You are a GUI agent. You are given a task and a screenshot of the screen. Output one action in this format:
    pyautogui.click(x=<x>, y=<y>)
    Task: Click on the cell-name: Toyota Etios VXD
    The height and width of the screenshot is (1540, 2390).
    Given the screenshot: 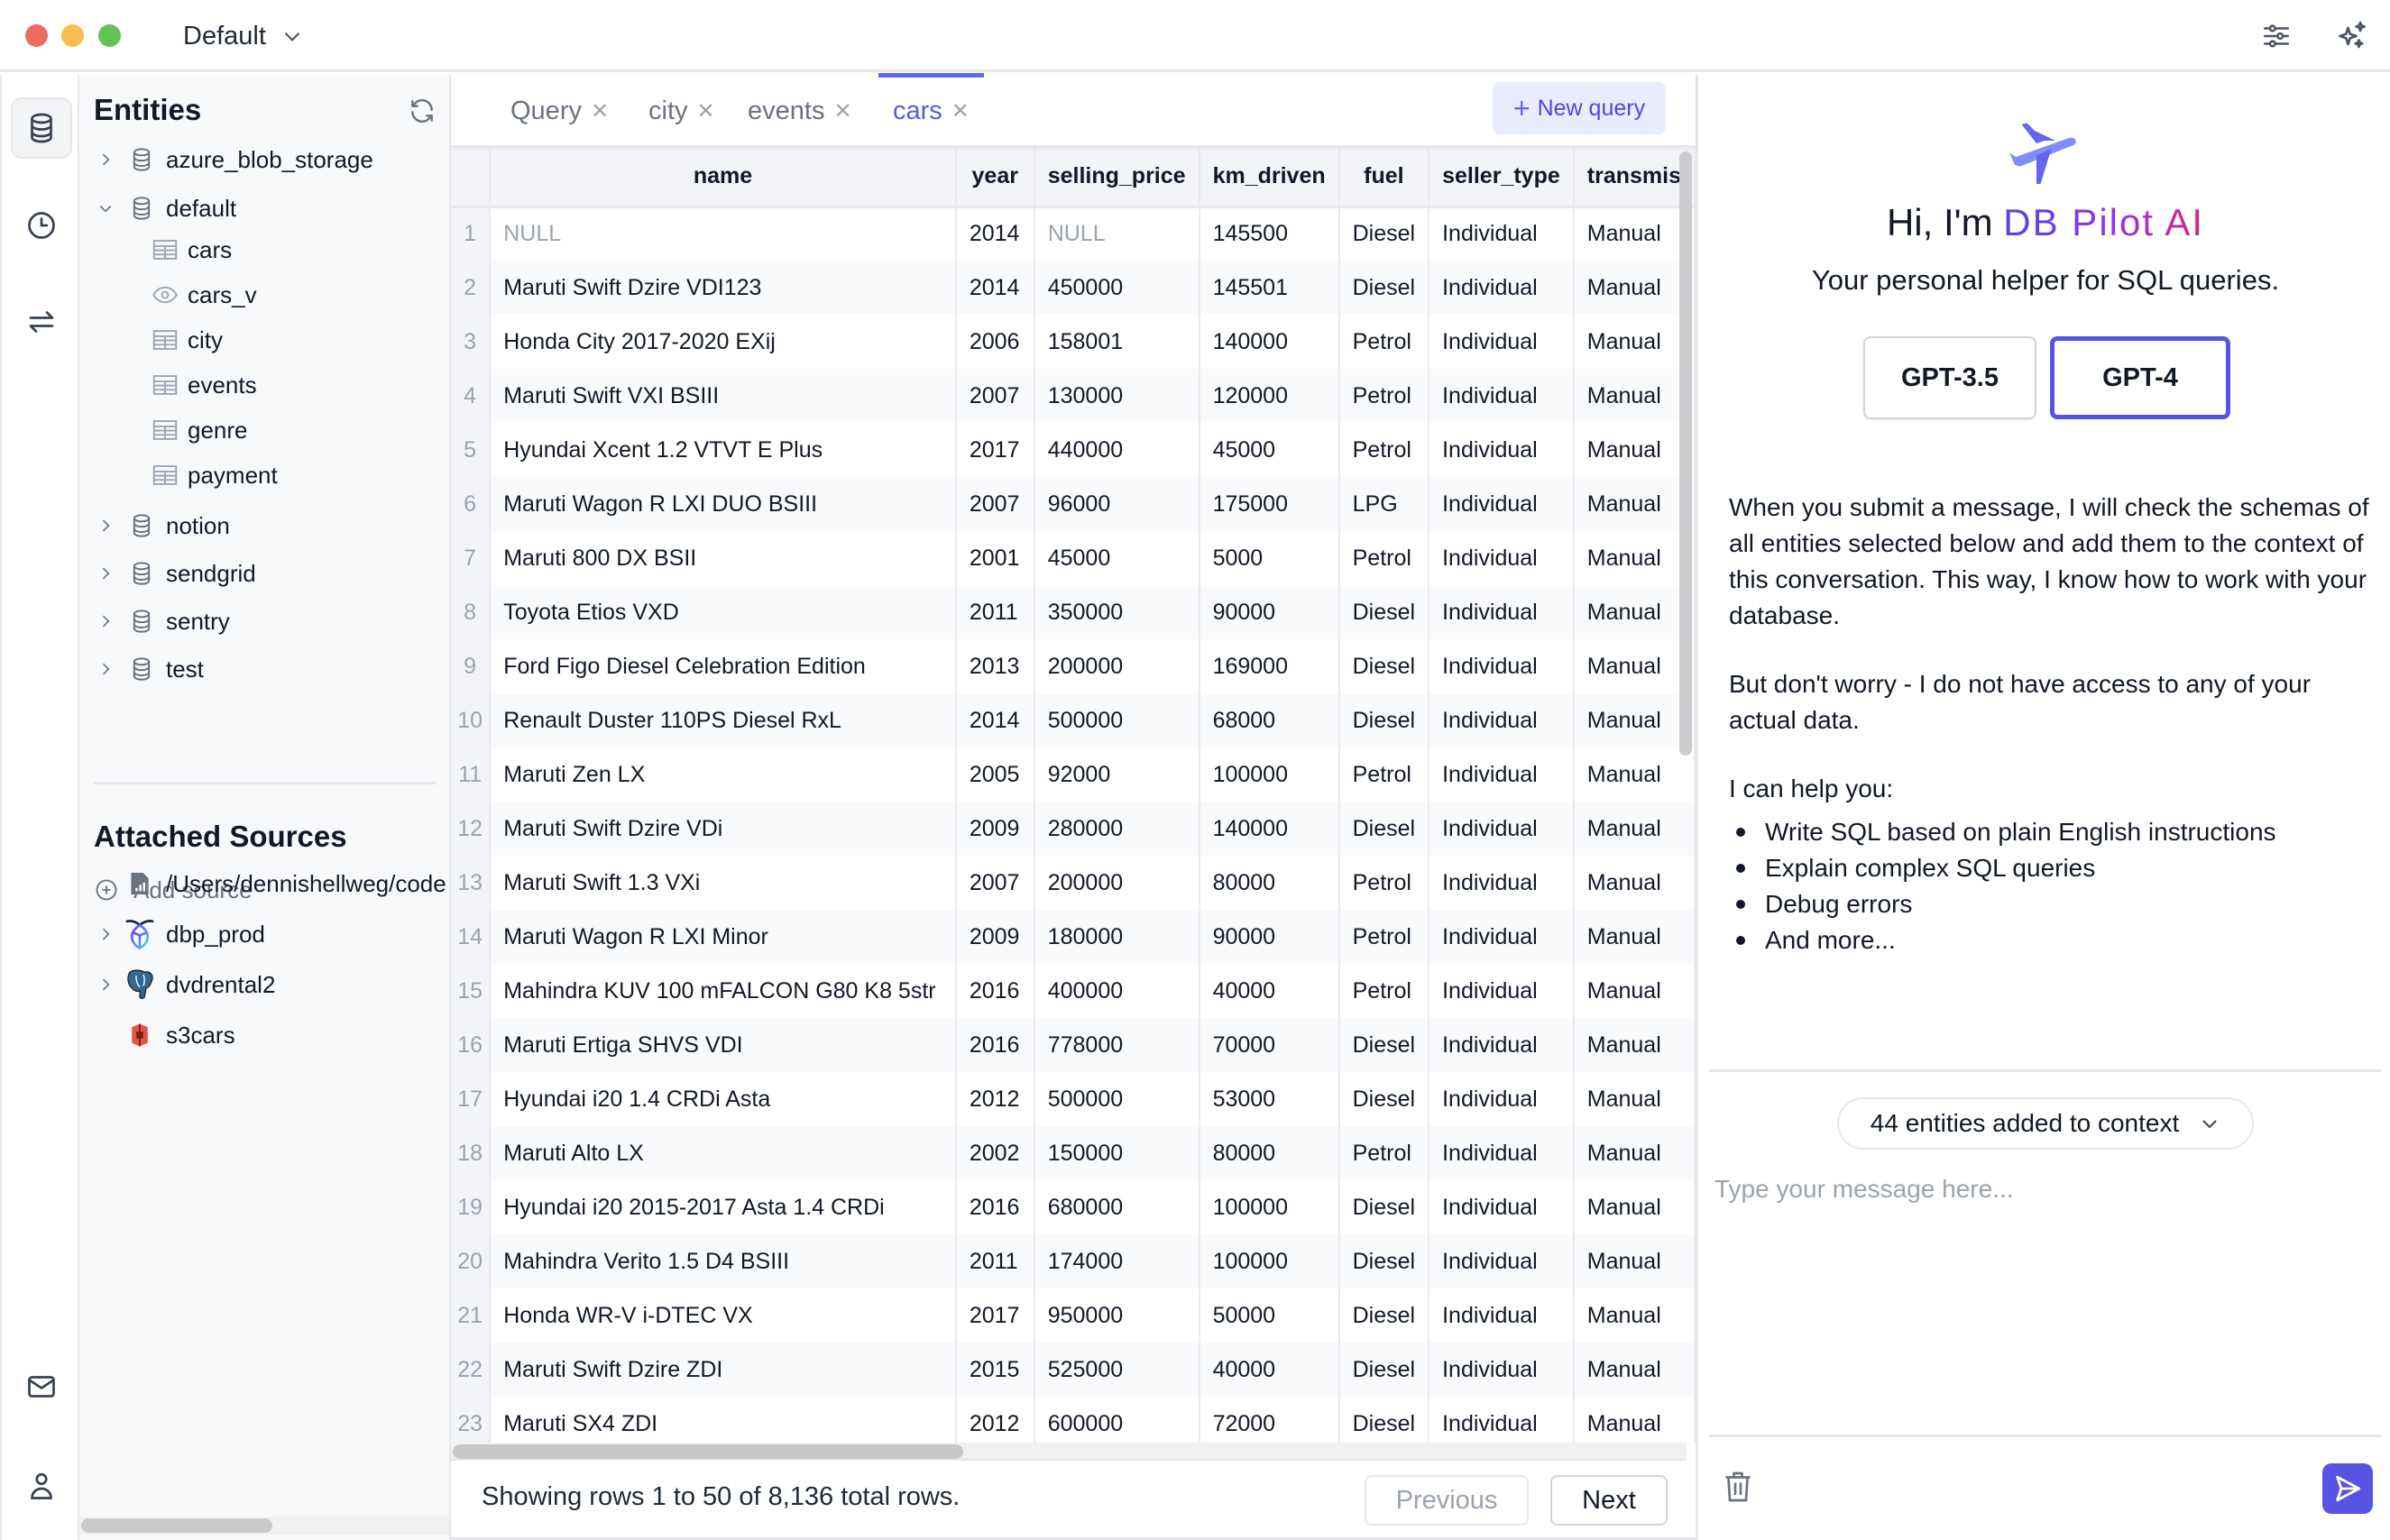 What is the action you would take?
    pyautogui.click(x=723, y=612)
    